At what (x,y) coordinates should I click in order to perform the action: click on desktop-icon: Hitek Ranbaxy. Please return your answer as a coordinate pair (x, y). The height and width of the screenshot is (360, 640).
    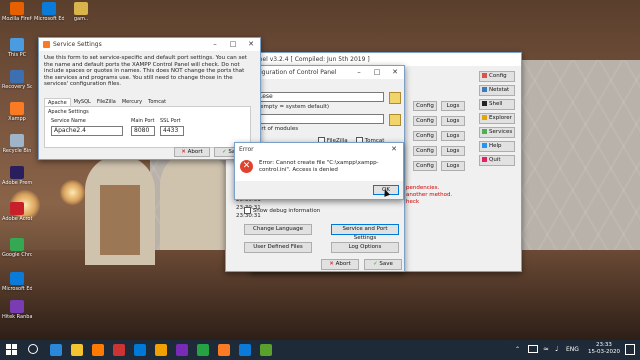
    Looking at the image, I should click on (17, 310).